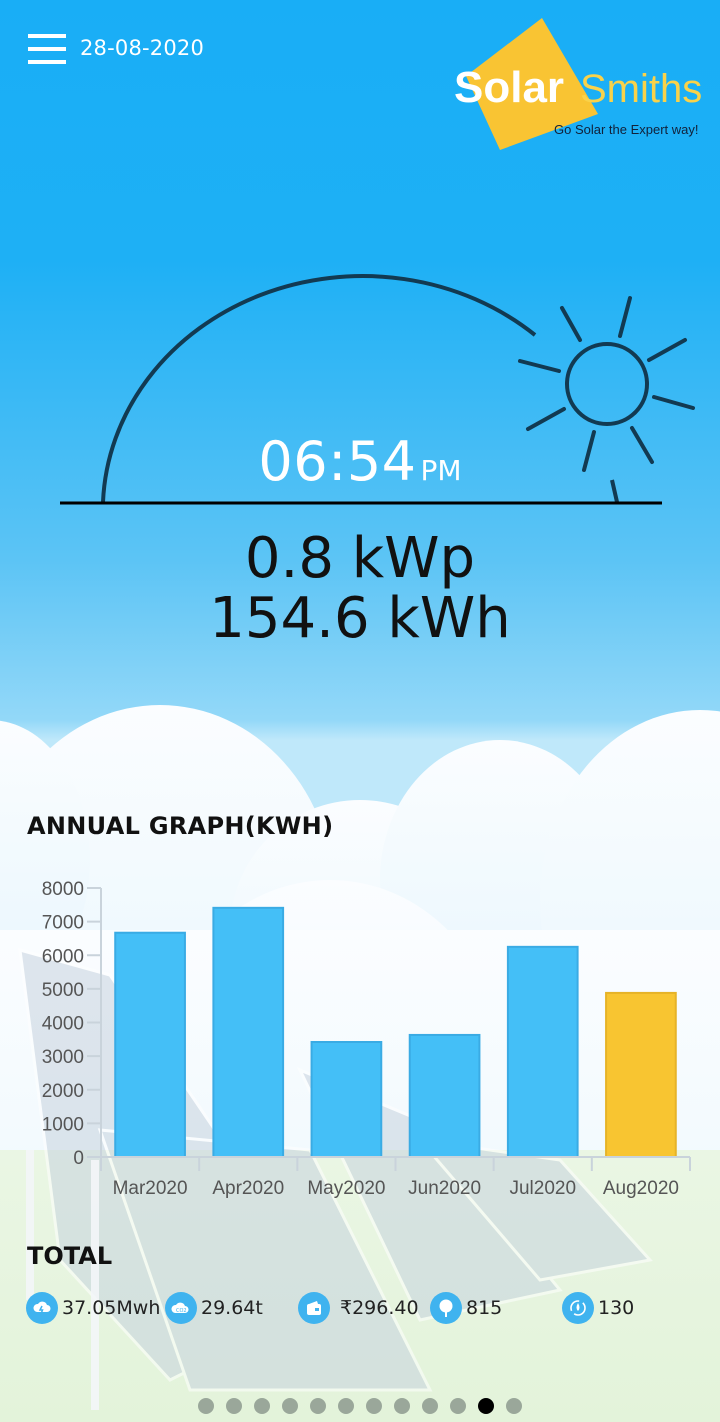 The image size is (720, 1422). I want to click on annual-graph-title: ANNUAL GRAPH(KWH), so click(180, 826).